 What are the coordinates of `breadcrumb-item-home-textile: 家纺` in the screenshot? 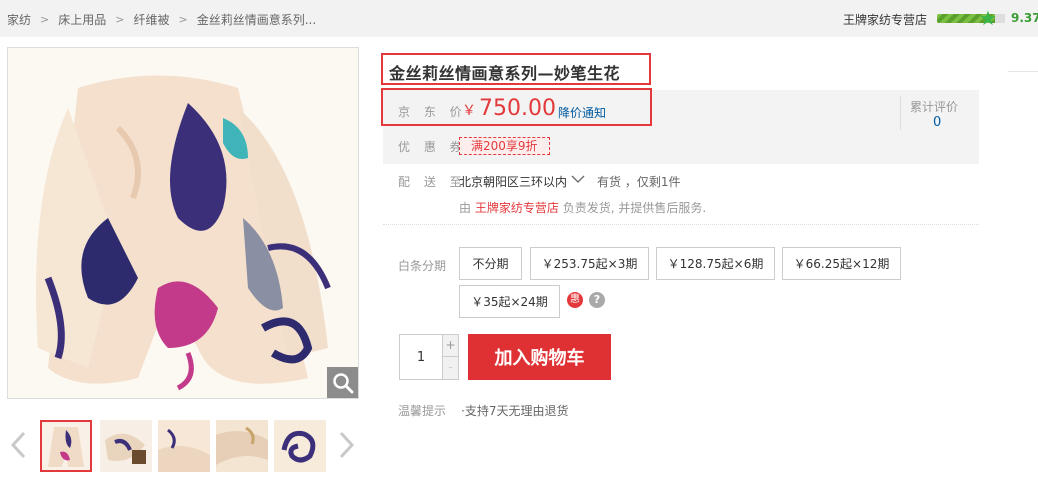 It's located at (19, 19).